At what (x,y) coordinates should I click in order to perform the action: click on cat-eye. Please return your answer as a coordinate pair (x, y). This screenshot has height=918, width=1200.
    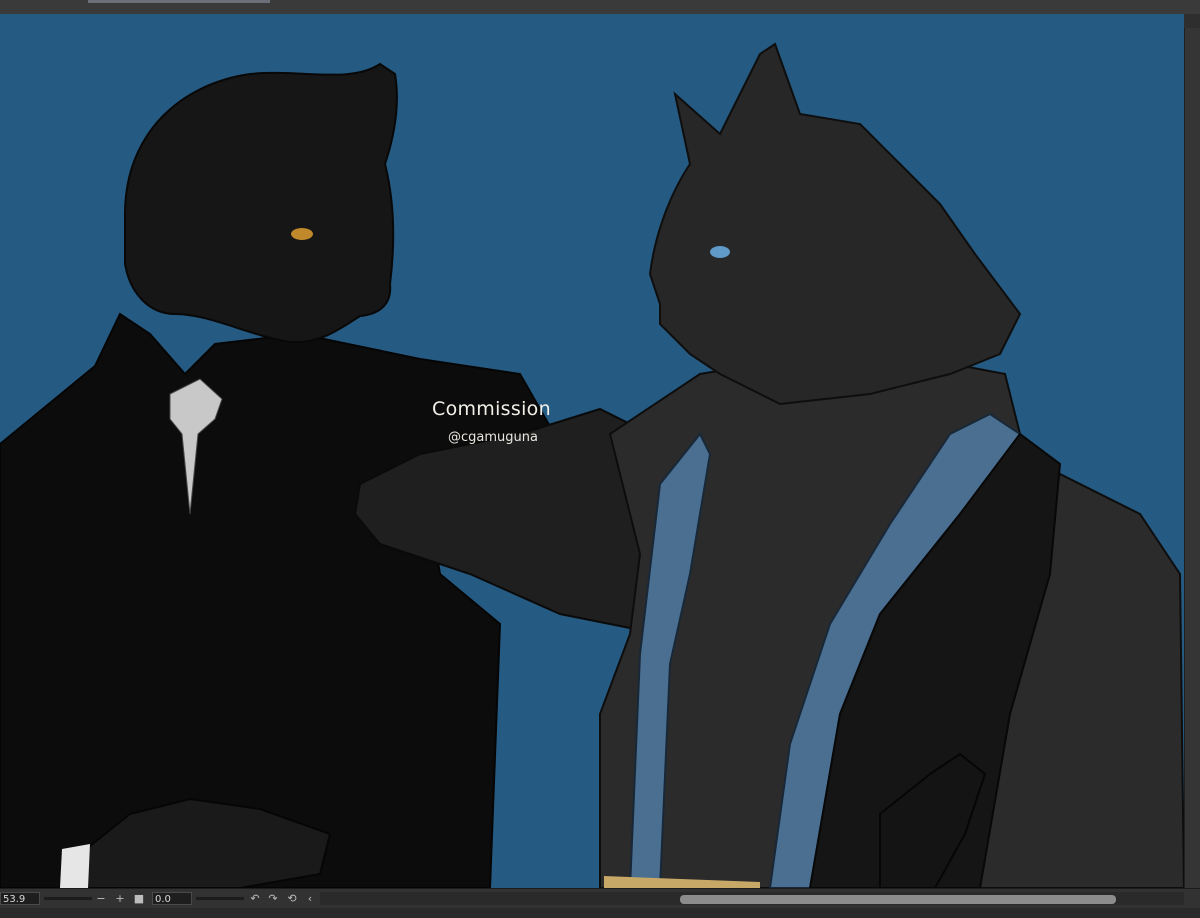
    Looking at the image, I should click on (720, 252).